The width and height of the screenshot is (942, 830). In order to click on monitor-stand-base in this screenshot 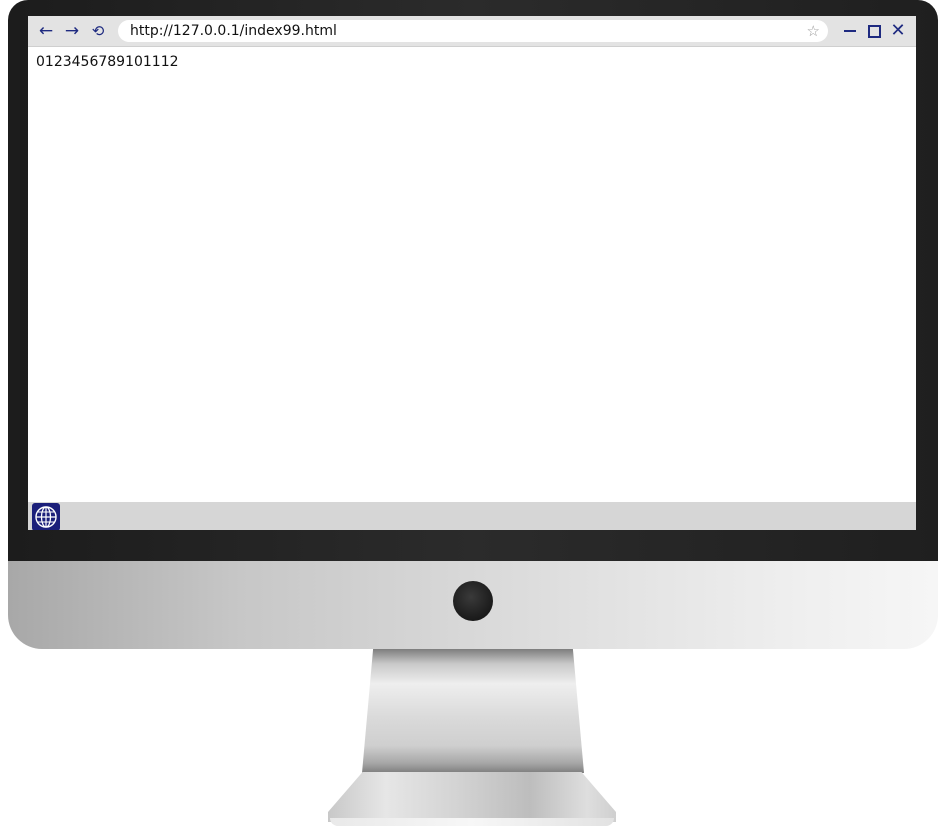, I will do `click(472, 797)`.